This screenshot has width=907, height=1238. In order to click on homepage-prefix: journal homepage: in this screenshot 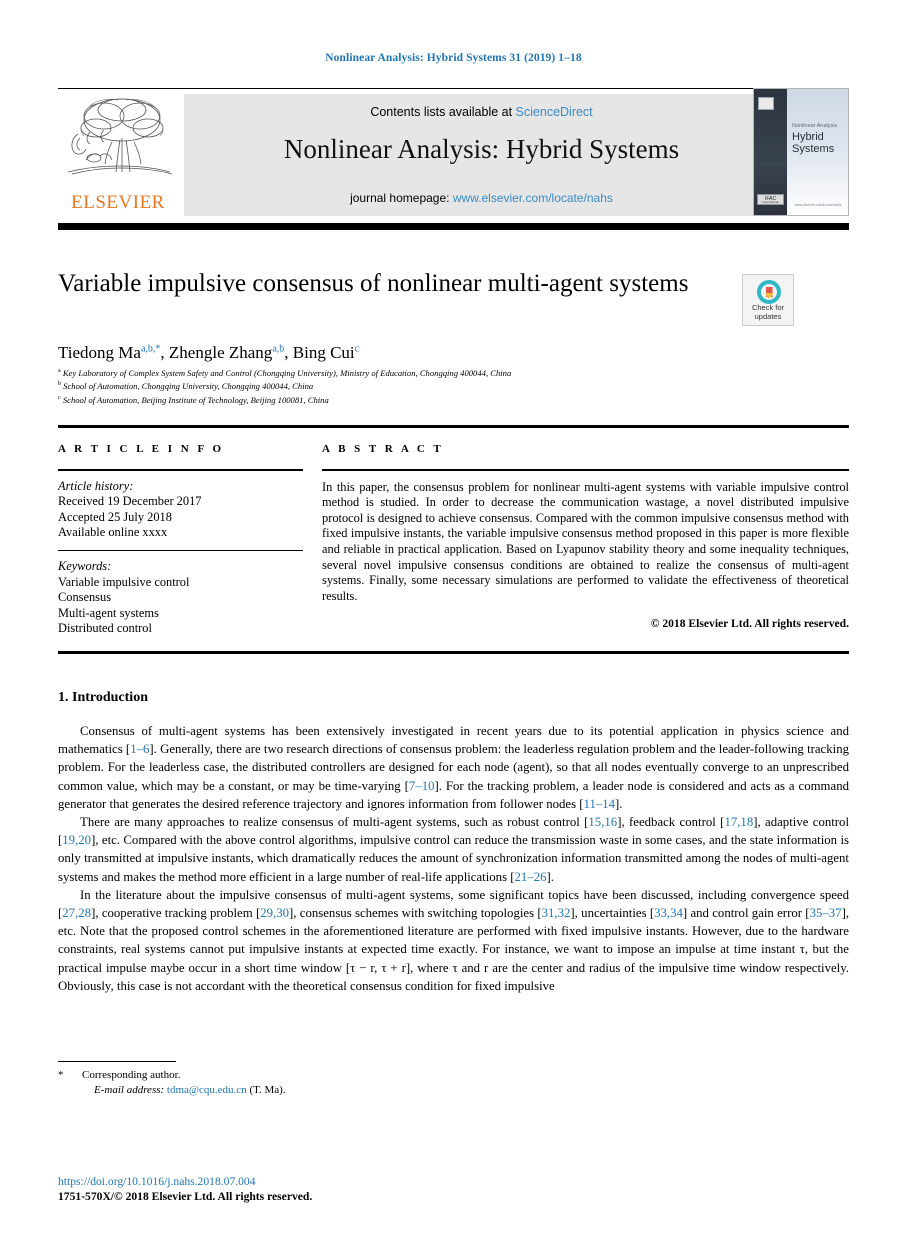, I will do `click(401, 198)`.